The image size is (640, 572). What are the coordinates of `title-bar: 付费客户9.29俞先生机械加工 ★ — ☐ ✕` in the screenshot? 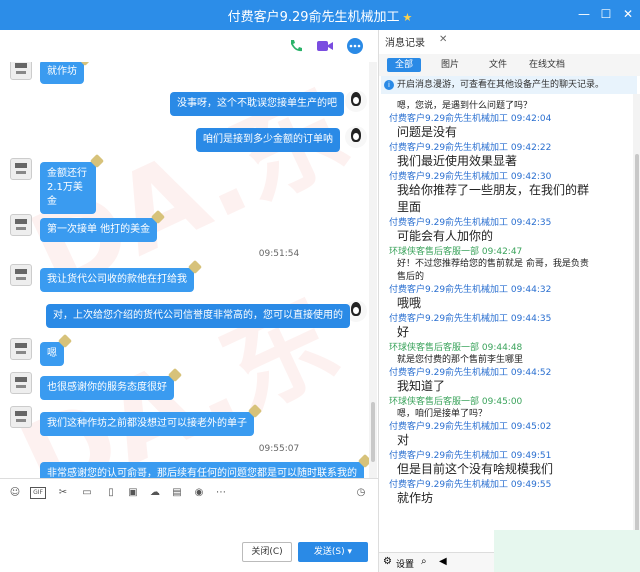 It's located at (320, 15).